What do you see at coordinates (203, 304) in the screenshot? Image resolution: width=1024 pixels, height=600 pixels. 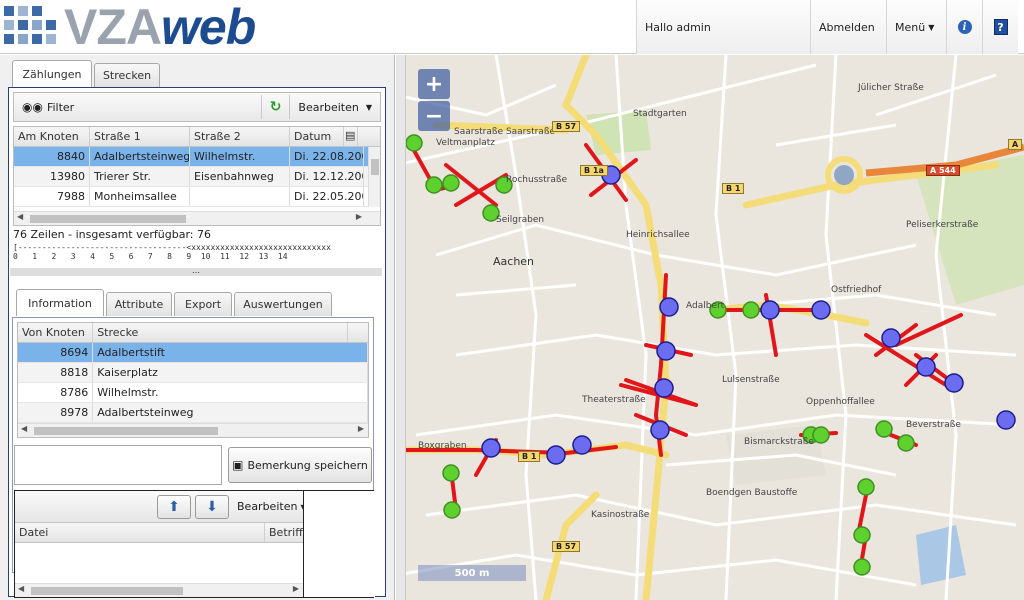 I see `tab-export: Export` at bounding box center [203, 304].